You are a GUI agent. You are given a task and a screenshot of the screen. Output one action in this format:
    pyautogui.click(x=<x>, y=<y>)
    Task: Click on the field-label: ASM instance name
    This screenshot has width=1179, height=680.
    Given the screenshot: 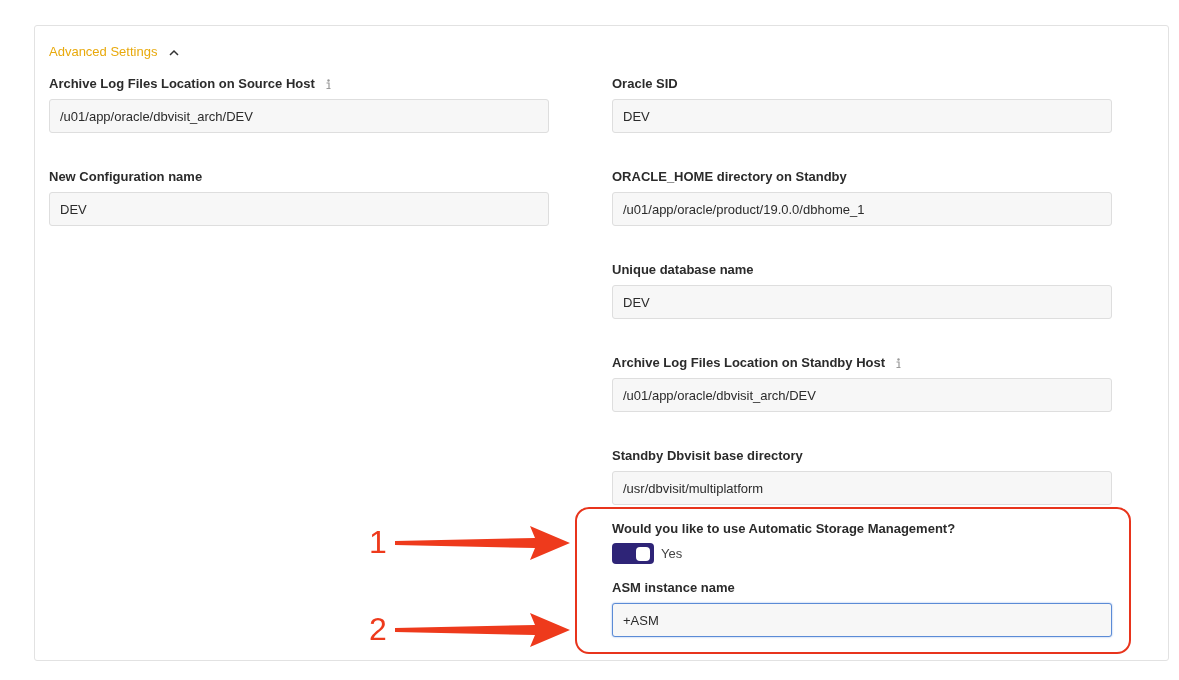 What is the action you would take?
    pyautogui.click(x=673, y=588)
    